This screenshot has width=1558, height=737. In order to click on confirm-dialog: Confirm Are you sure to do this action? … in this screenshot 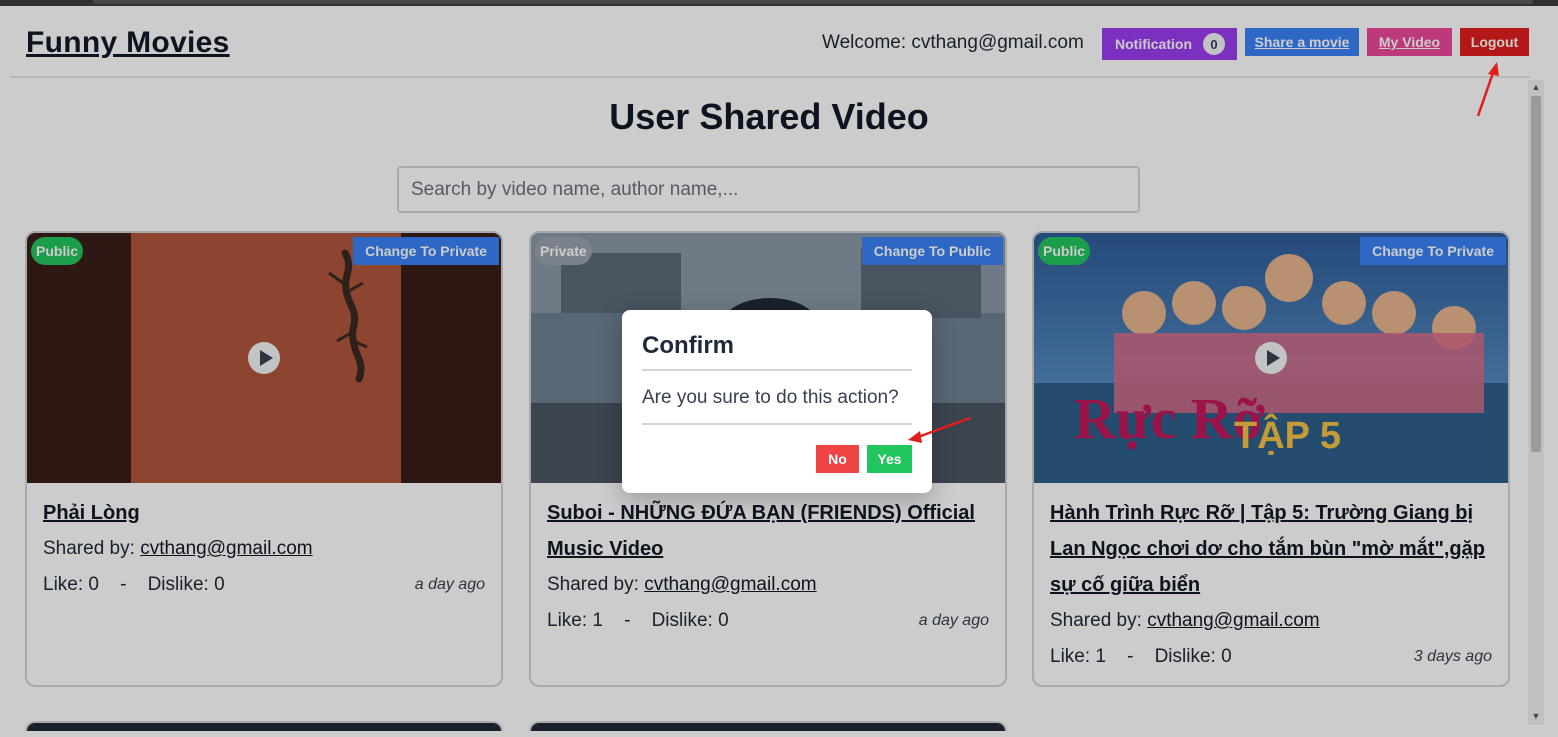, I will do `click(777, 401)`.